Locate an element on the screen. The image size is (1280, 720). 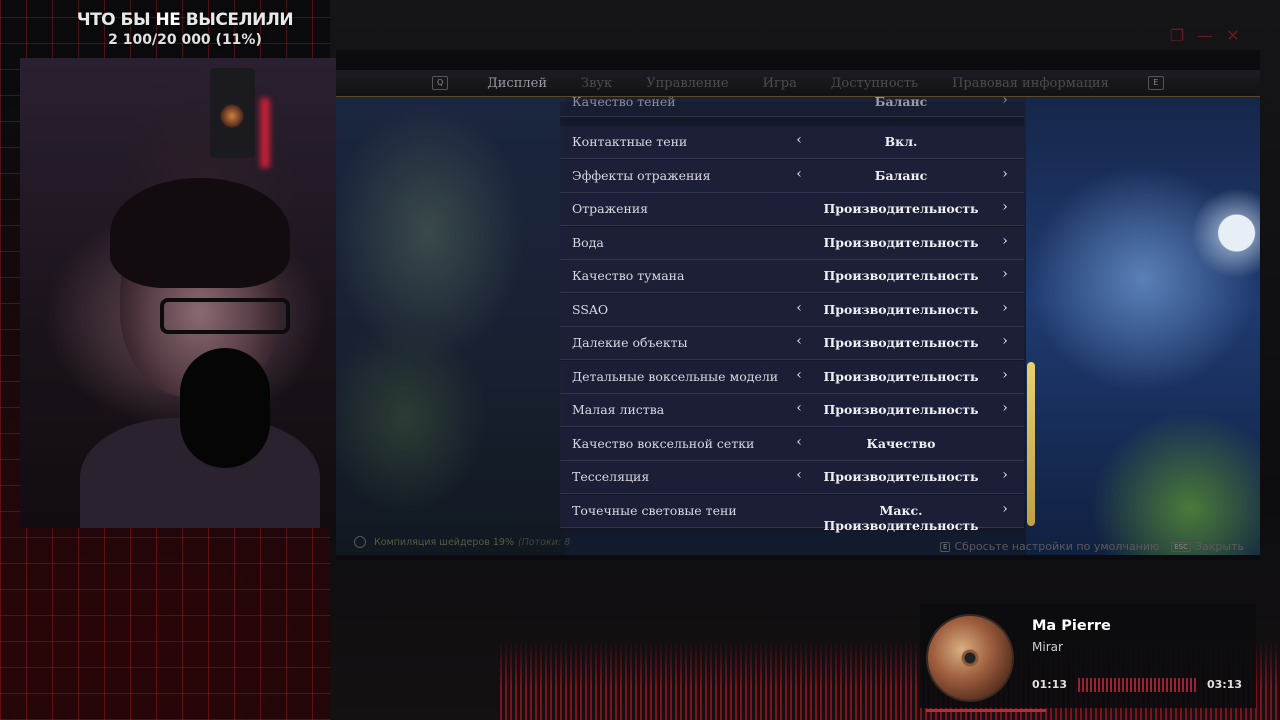
time-current: 01:13 is located at coordinates (1050, 684).